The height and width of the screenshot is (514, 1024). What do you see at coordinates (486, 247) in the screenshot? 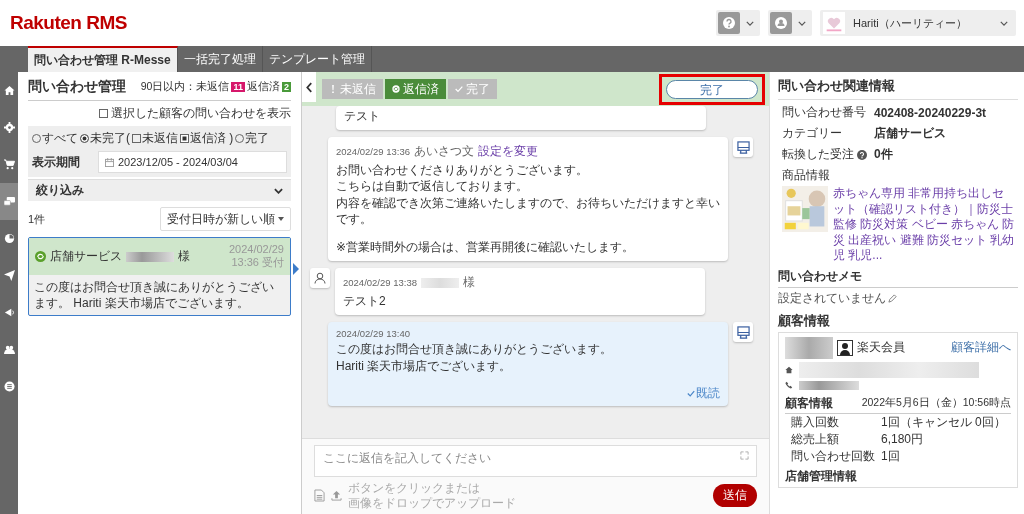
I see `message-text: ※営業時間外の場合は、営業再開後に確認いたします。` at bounding box center [486, 247].